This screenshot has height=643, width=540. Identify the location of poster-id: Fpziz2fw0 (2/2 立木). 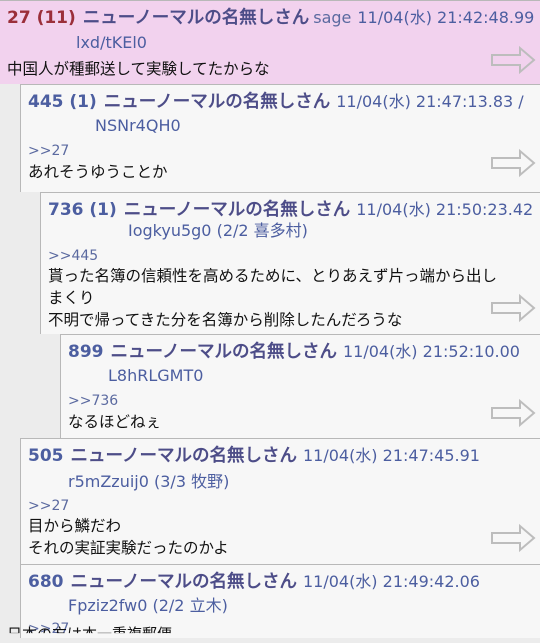
(148, 606).